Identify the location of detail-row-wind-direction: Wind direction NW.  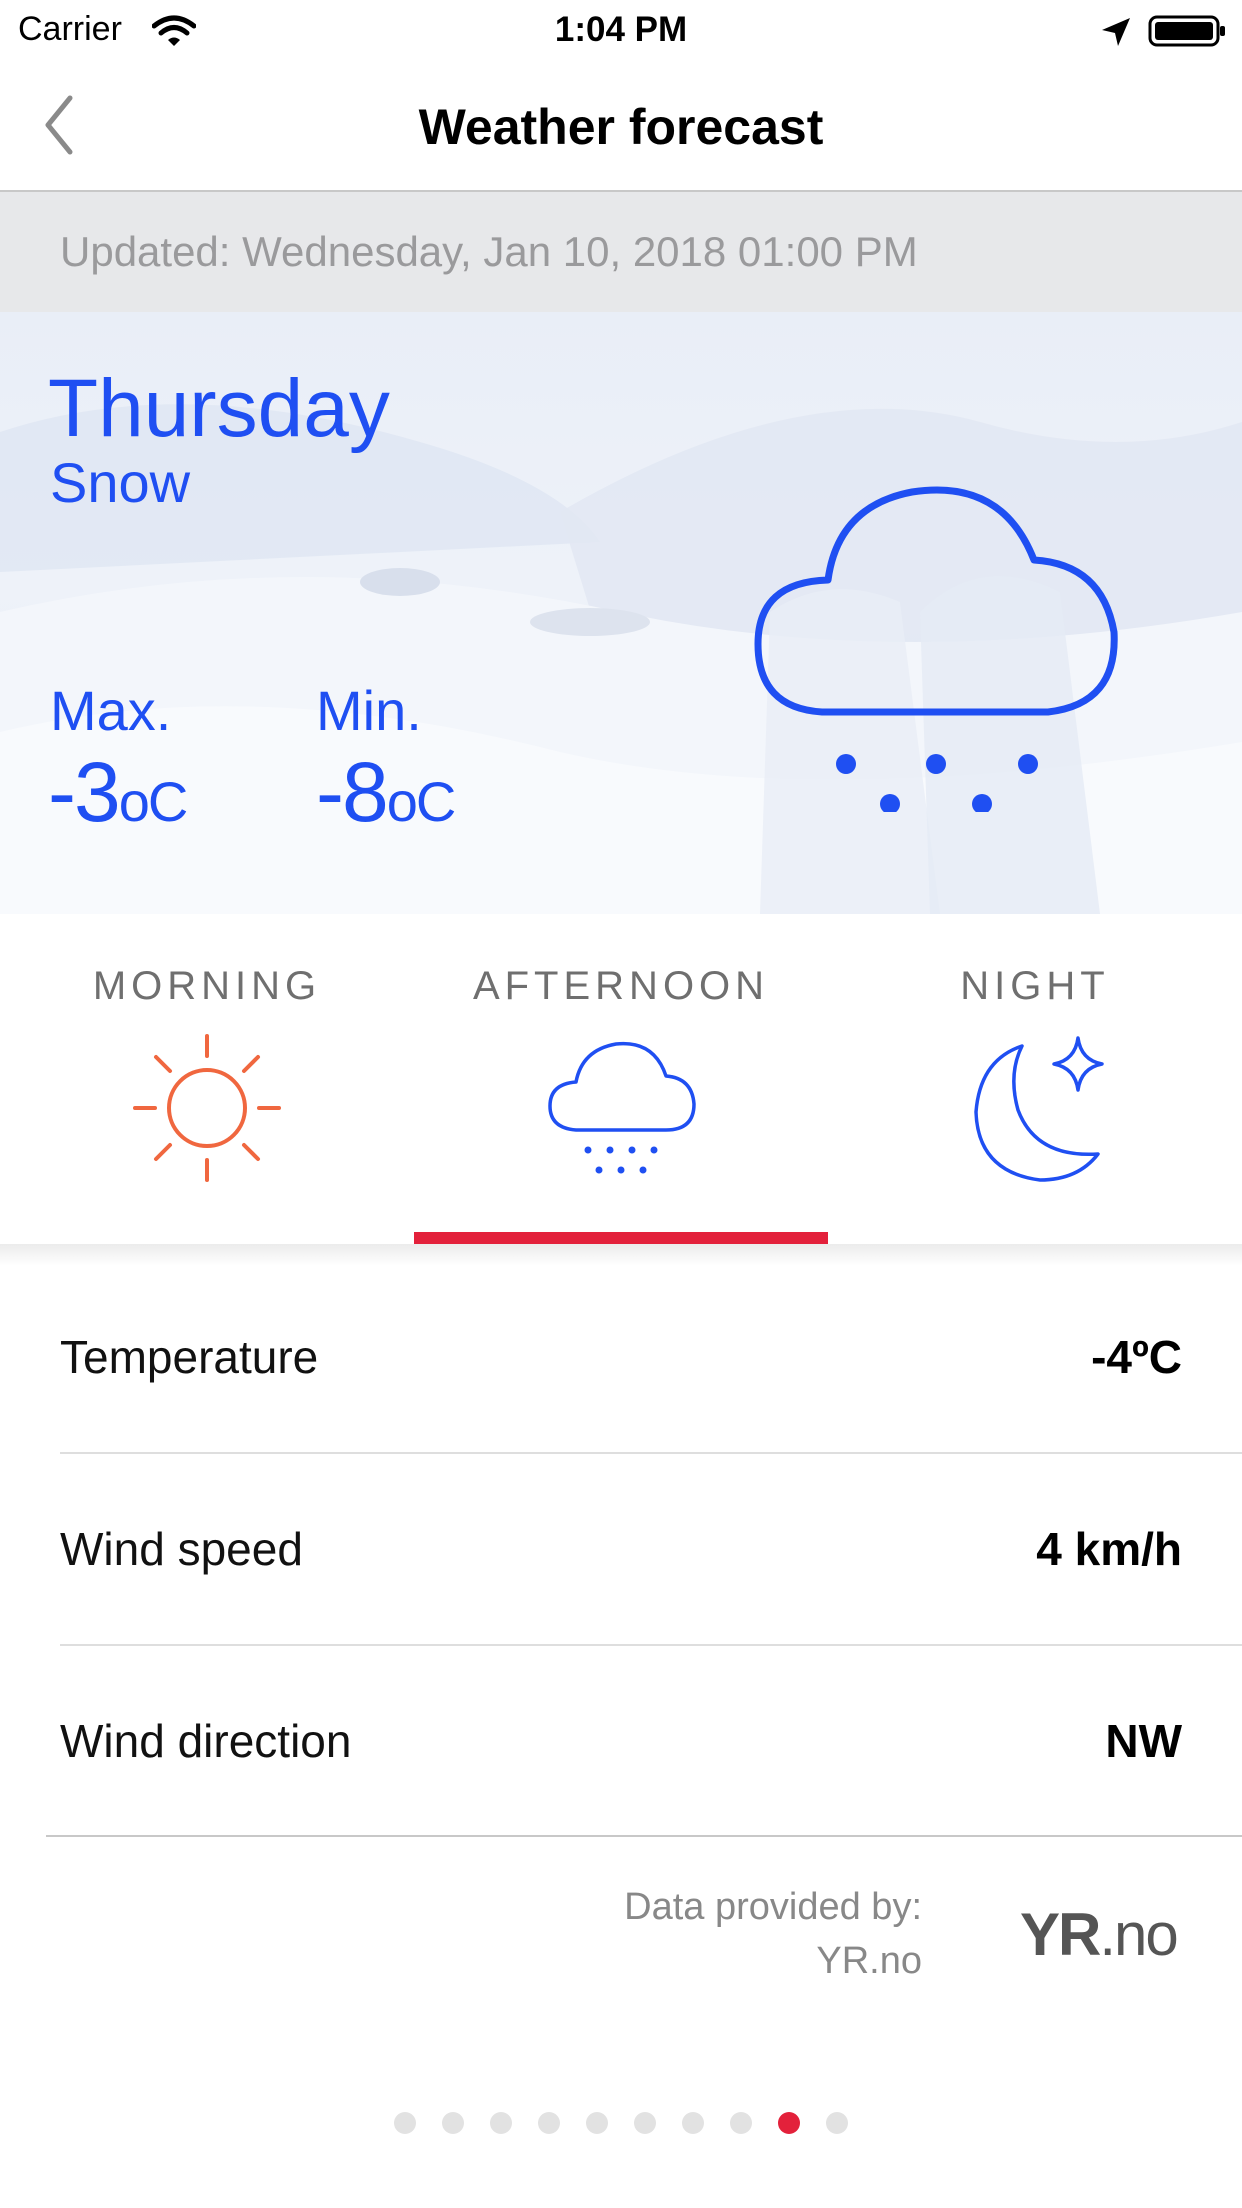
(651, 1742).